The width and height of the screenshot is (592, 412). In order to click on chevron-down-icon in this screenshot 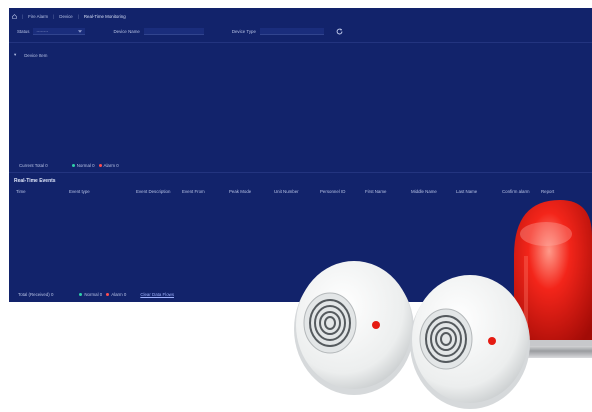, I will do `click(80, 31)`.